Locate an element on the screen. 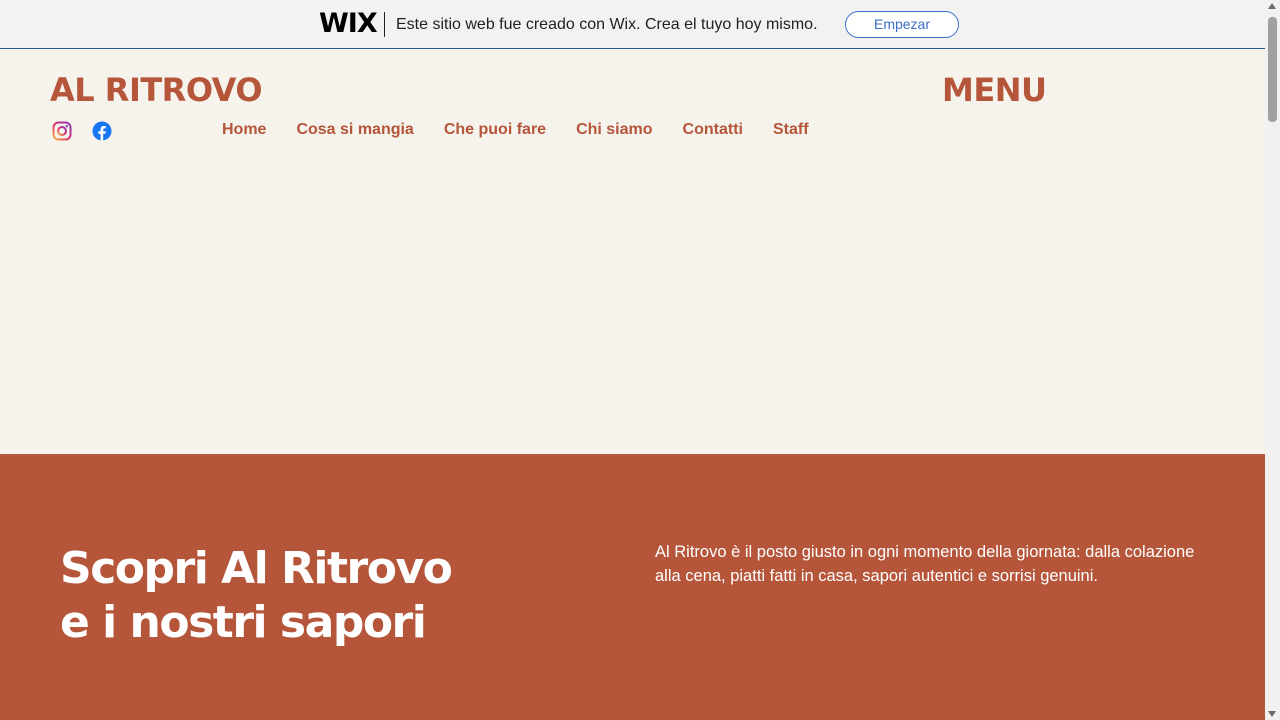 This screenshot has width=1280, height=720. scroll-down-arrow-icon is located at coordinates (1272, 714).